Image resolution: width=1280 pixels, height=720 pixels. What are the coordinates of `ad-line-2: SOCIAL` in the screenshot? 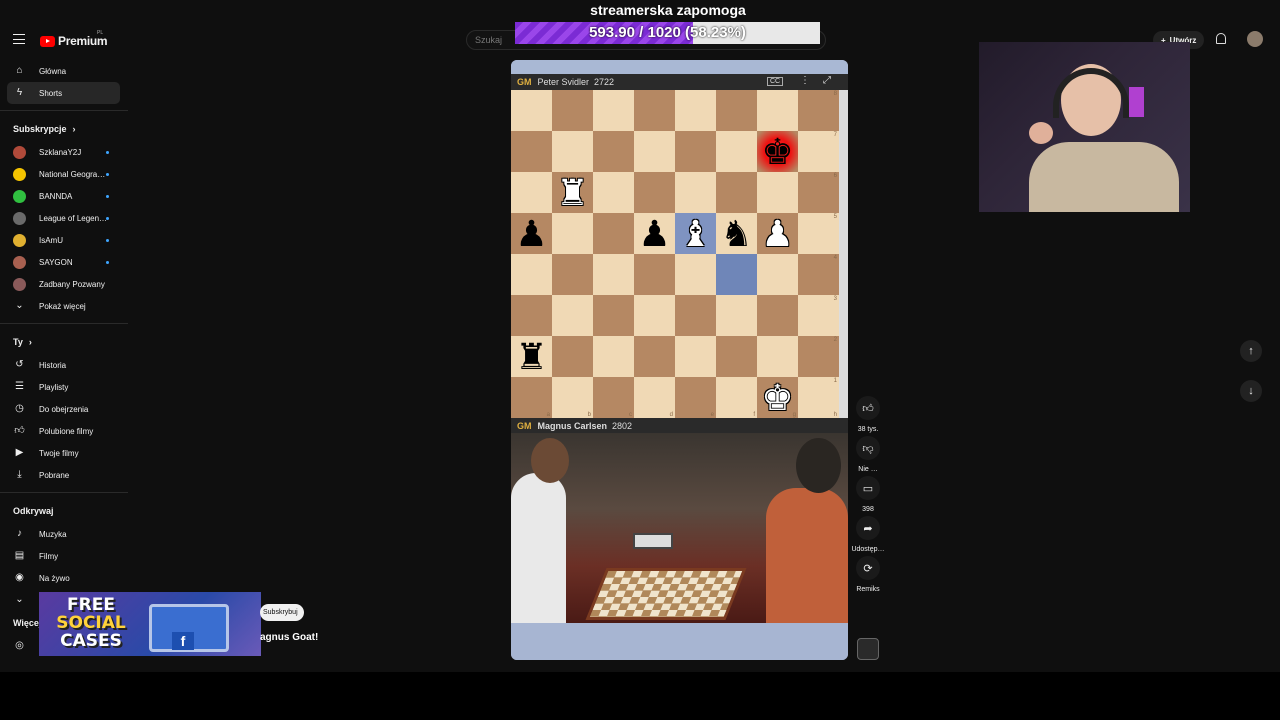 It's located at (91, 623).